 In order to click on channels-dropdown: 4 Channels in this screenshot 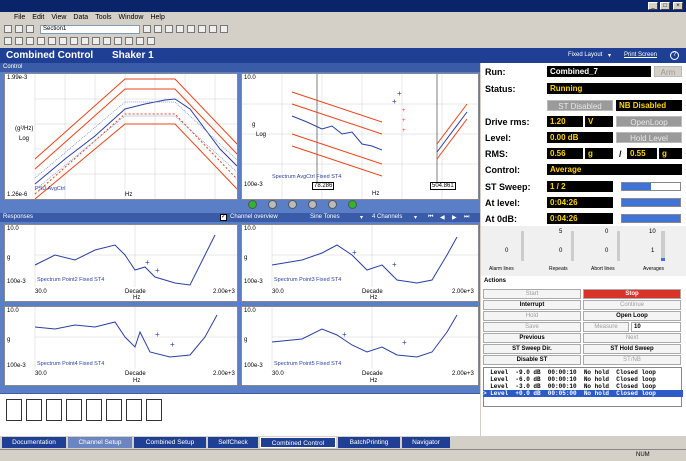, I will do `click(387, 217)`.